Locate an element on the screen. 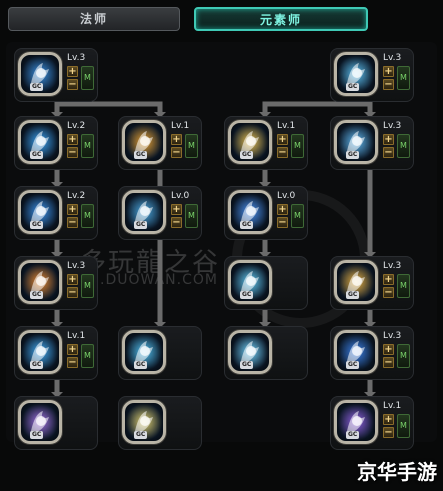 The width and height of the screenshot is (443, 491). skill-slot-r5c2: GC is located at coordinates (160, 353).